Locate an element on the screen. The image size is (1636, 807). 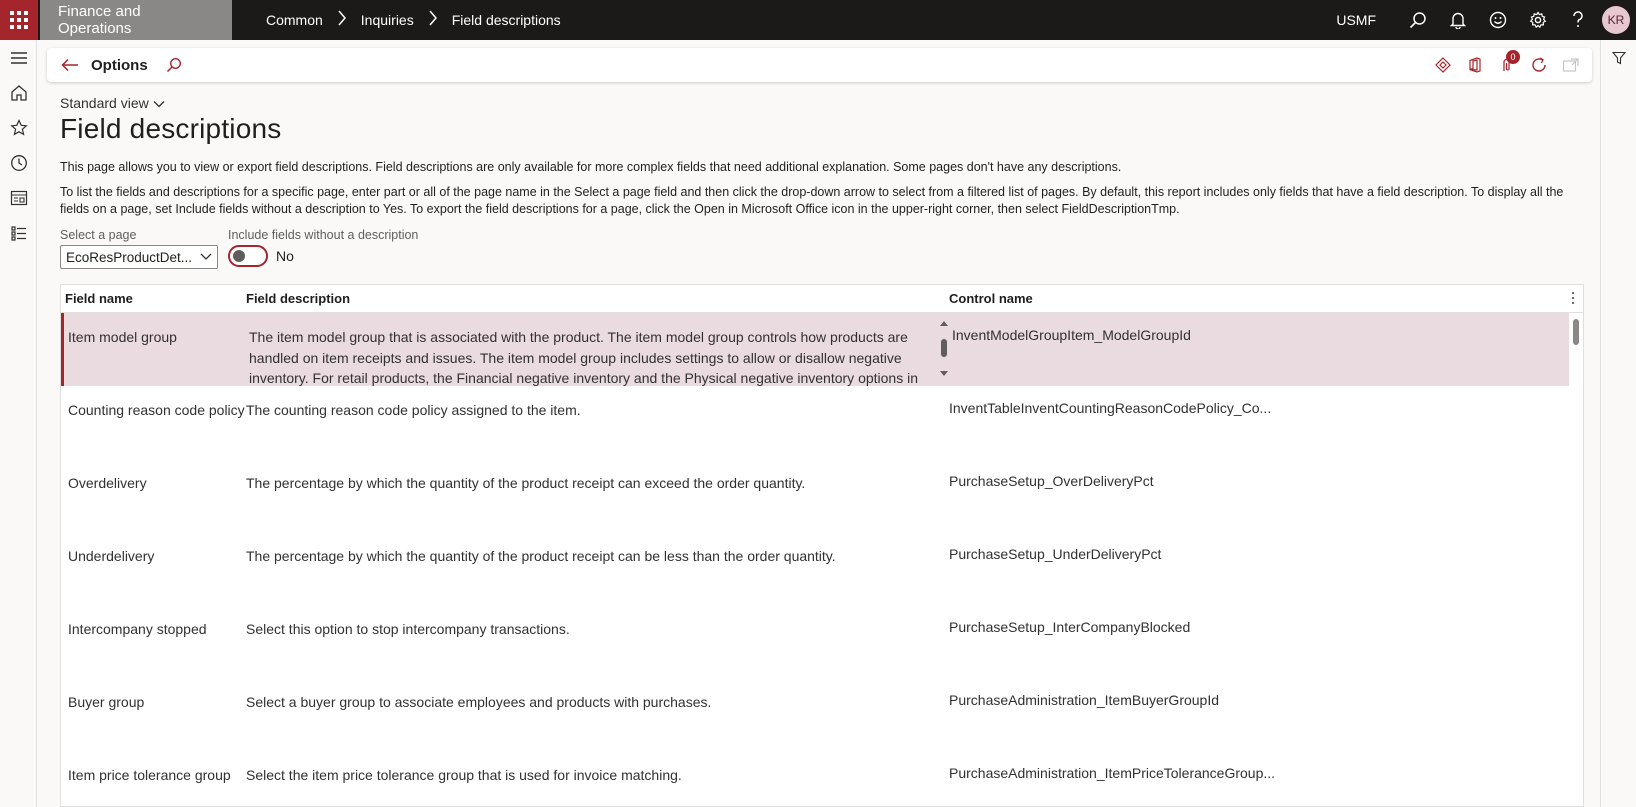
gear-icon is located at coordinates (1538, 20).